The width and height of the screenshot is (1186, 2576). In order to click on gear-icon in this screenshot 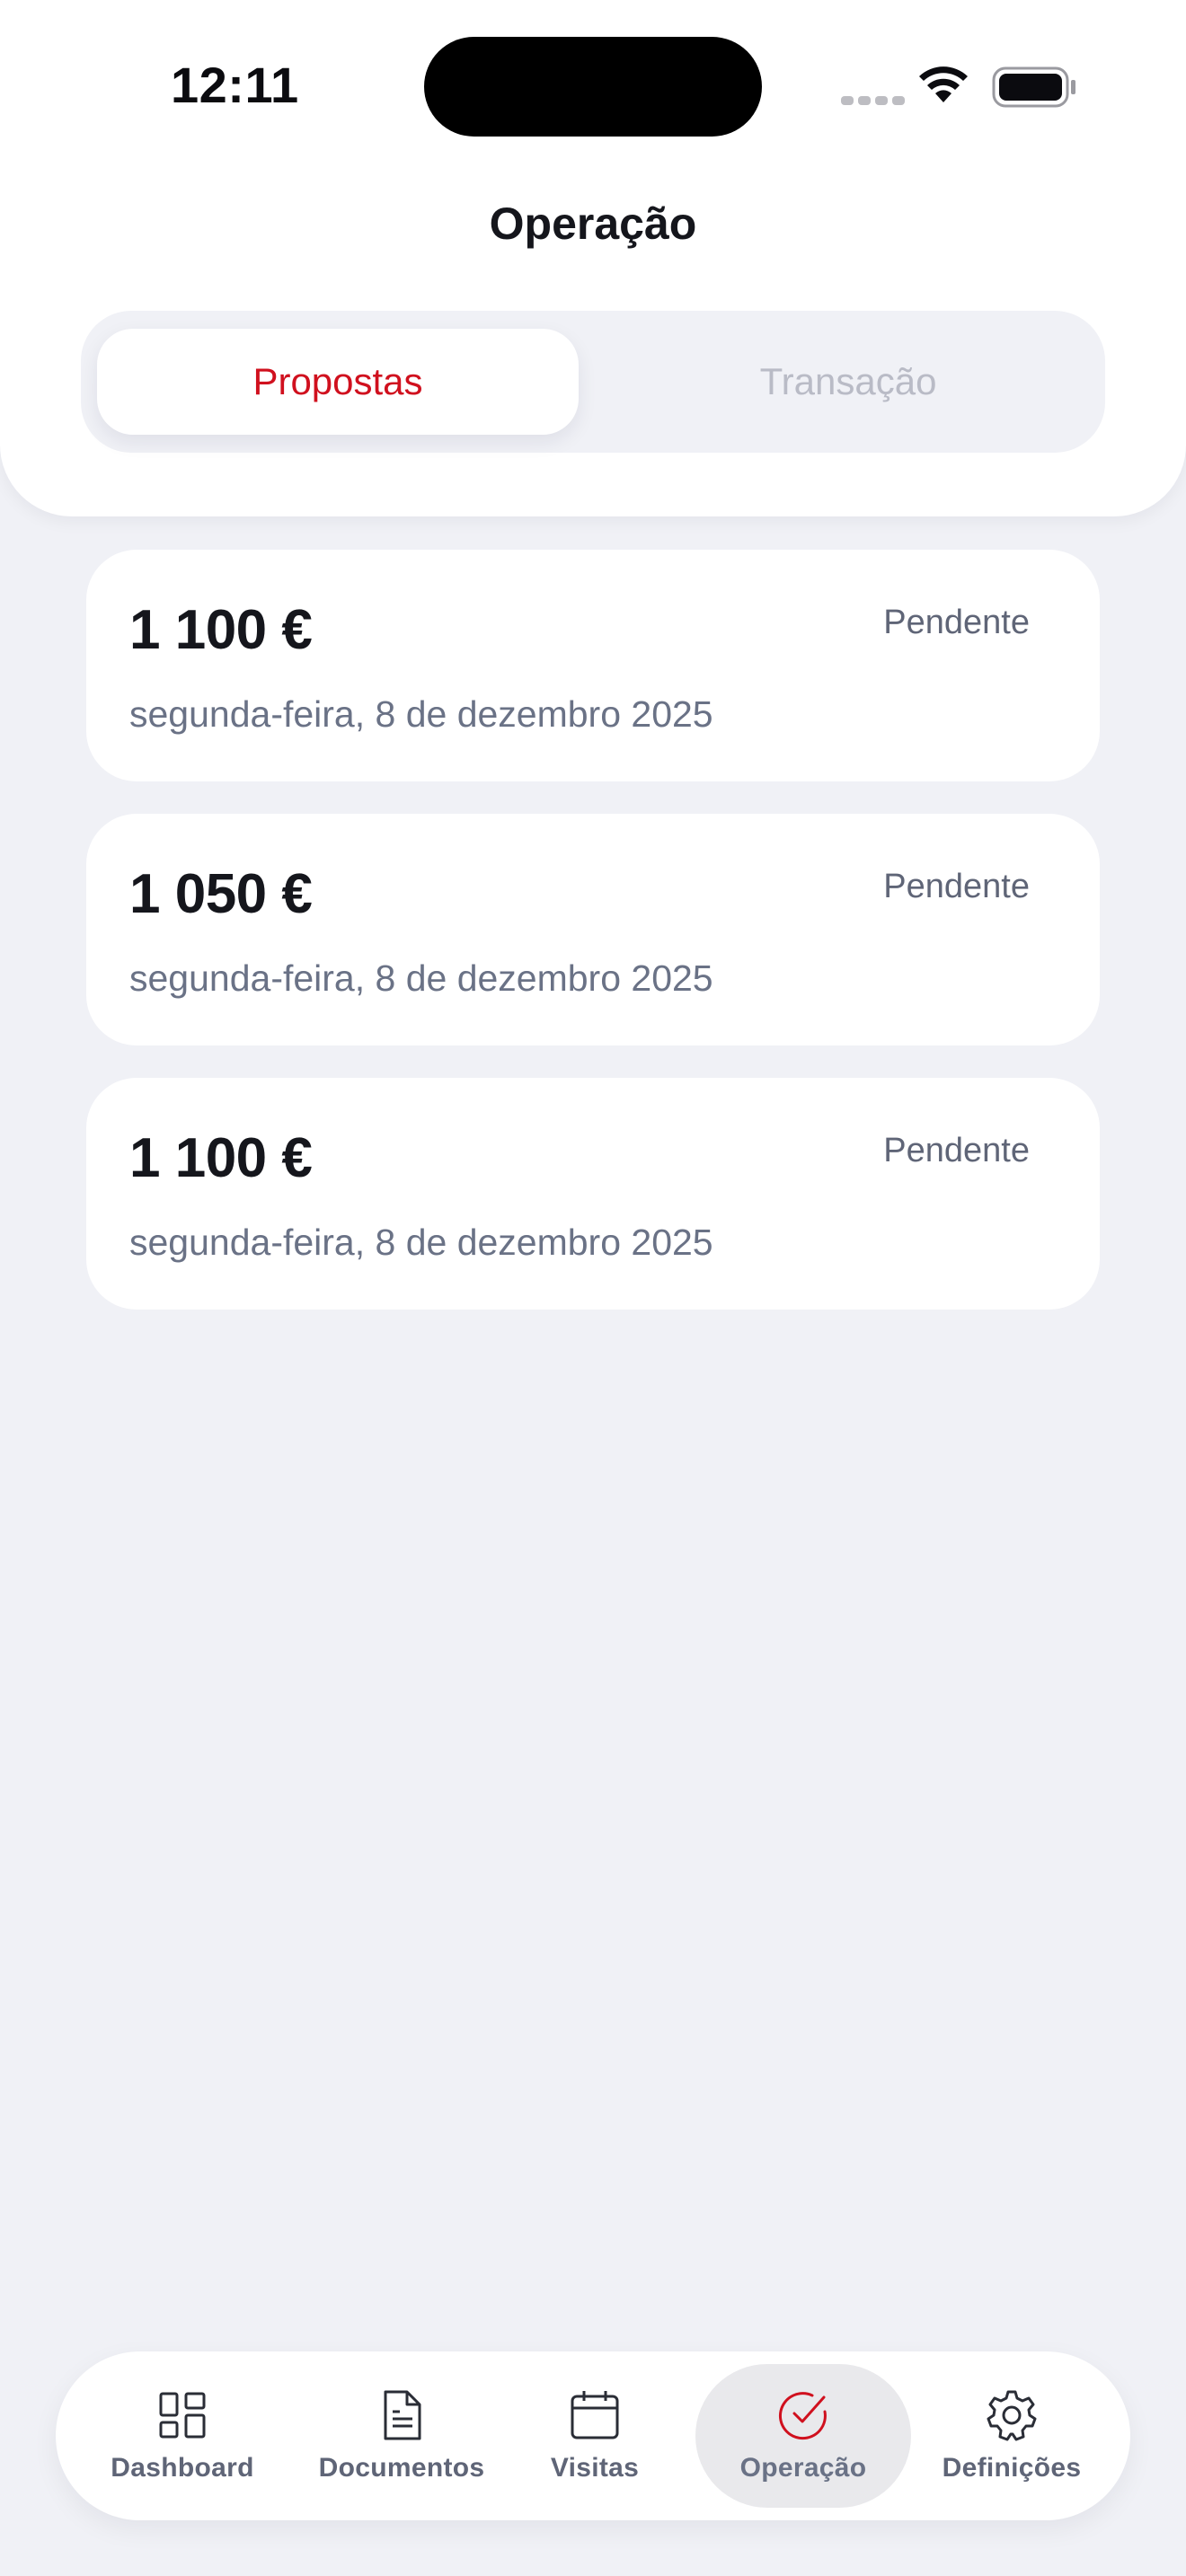, I will do `click(1012, 2415)`.